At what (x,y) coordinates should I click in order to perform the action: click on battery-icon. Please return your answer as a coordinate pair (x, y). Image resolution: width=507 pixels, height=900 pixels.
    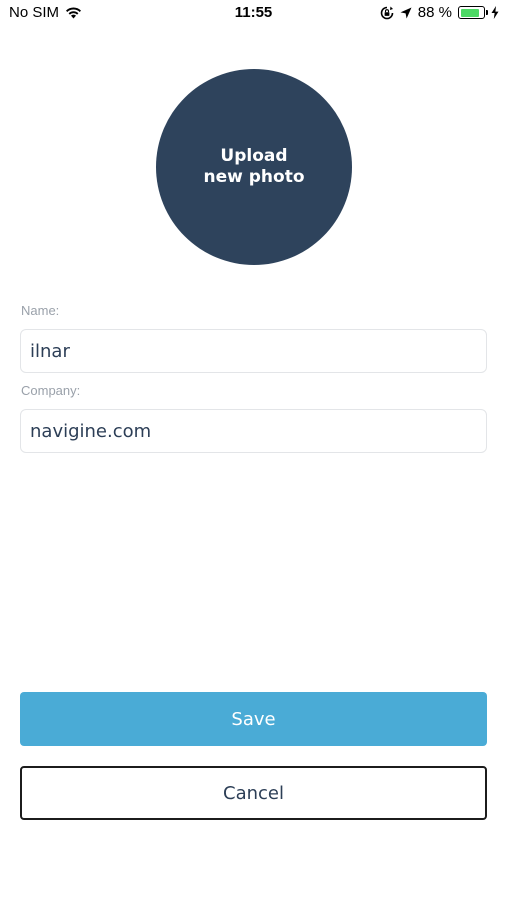
    Looking at the image, I should click on (473, 12).